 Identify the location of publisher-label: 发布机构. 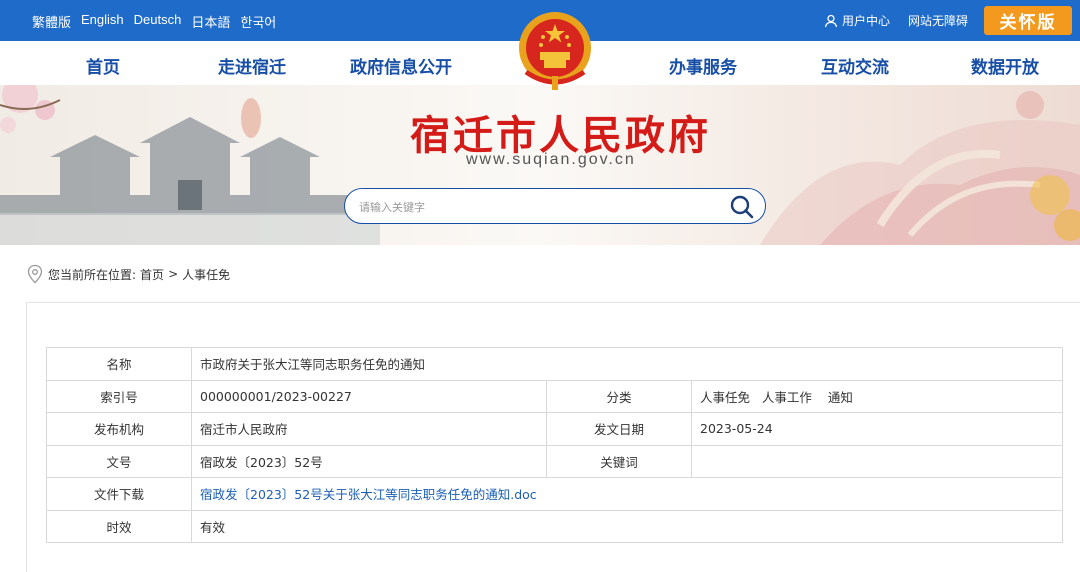
(119, 429).